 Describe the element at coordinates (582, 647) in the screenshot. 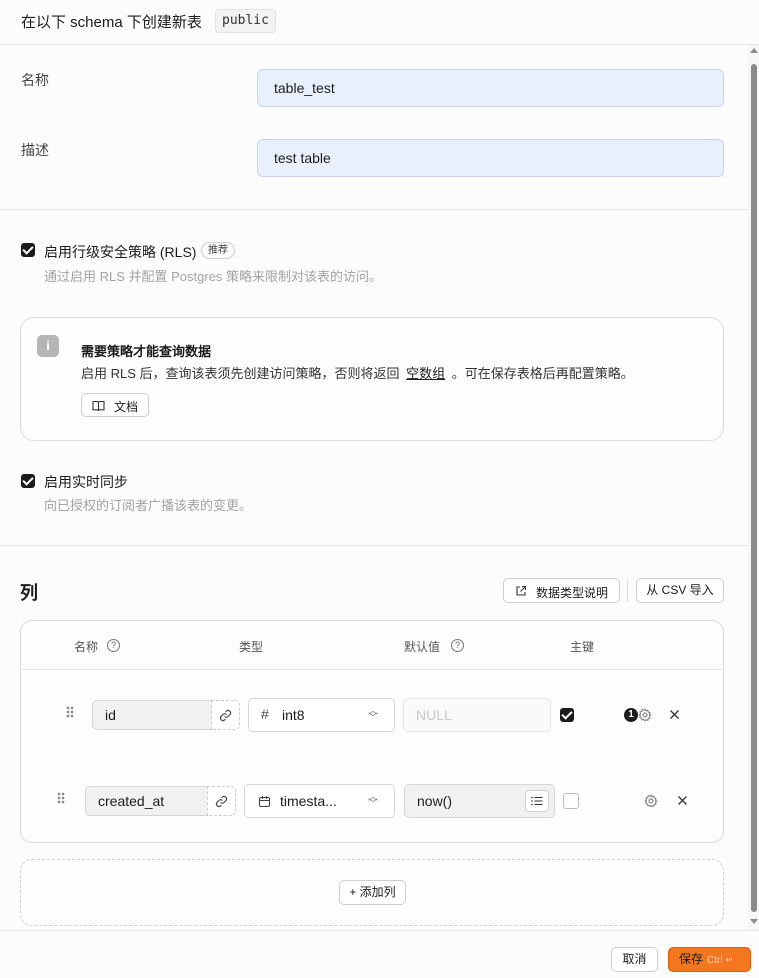

I see `column-header-primary: 主键` at that location.